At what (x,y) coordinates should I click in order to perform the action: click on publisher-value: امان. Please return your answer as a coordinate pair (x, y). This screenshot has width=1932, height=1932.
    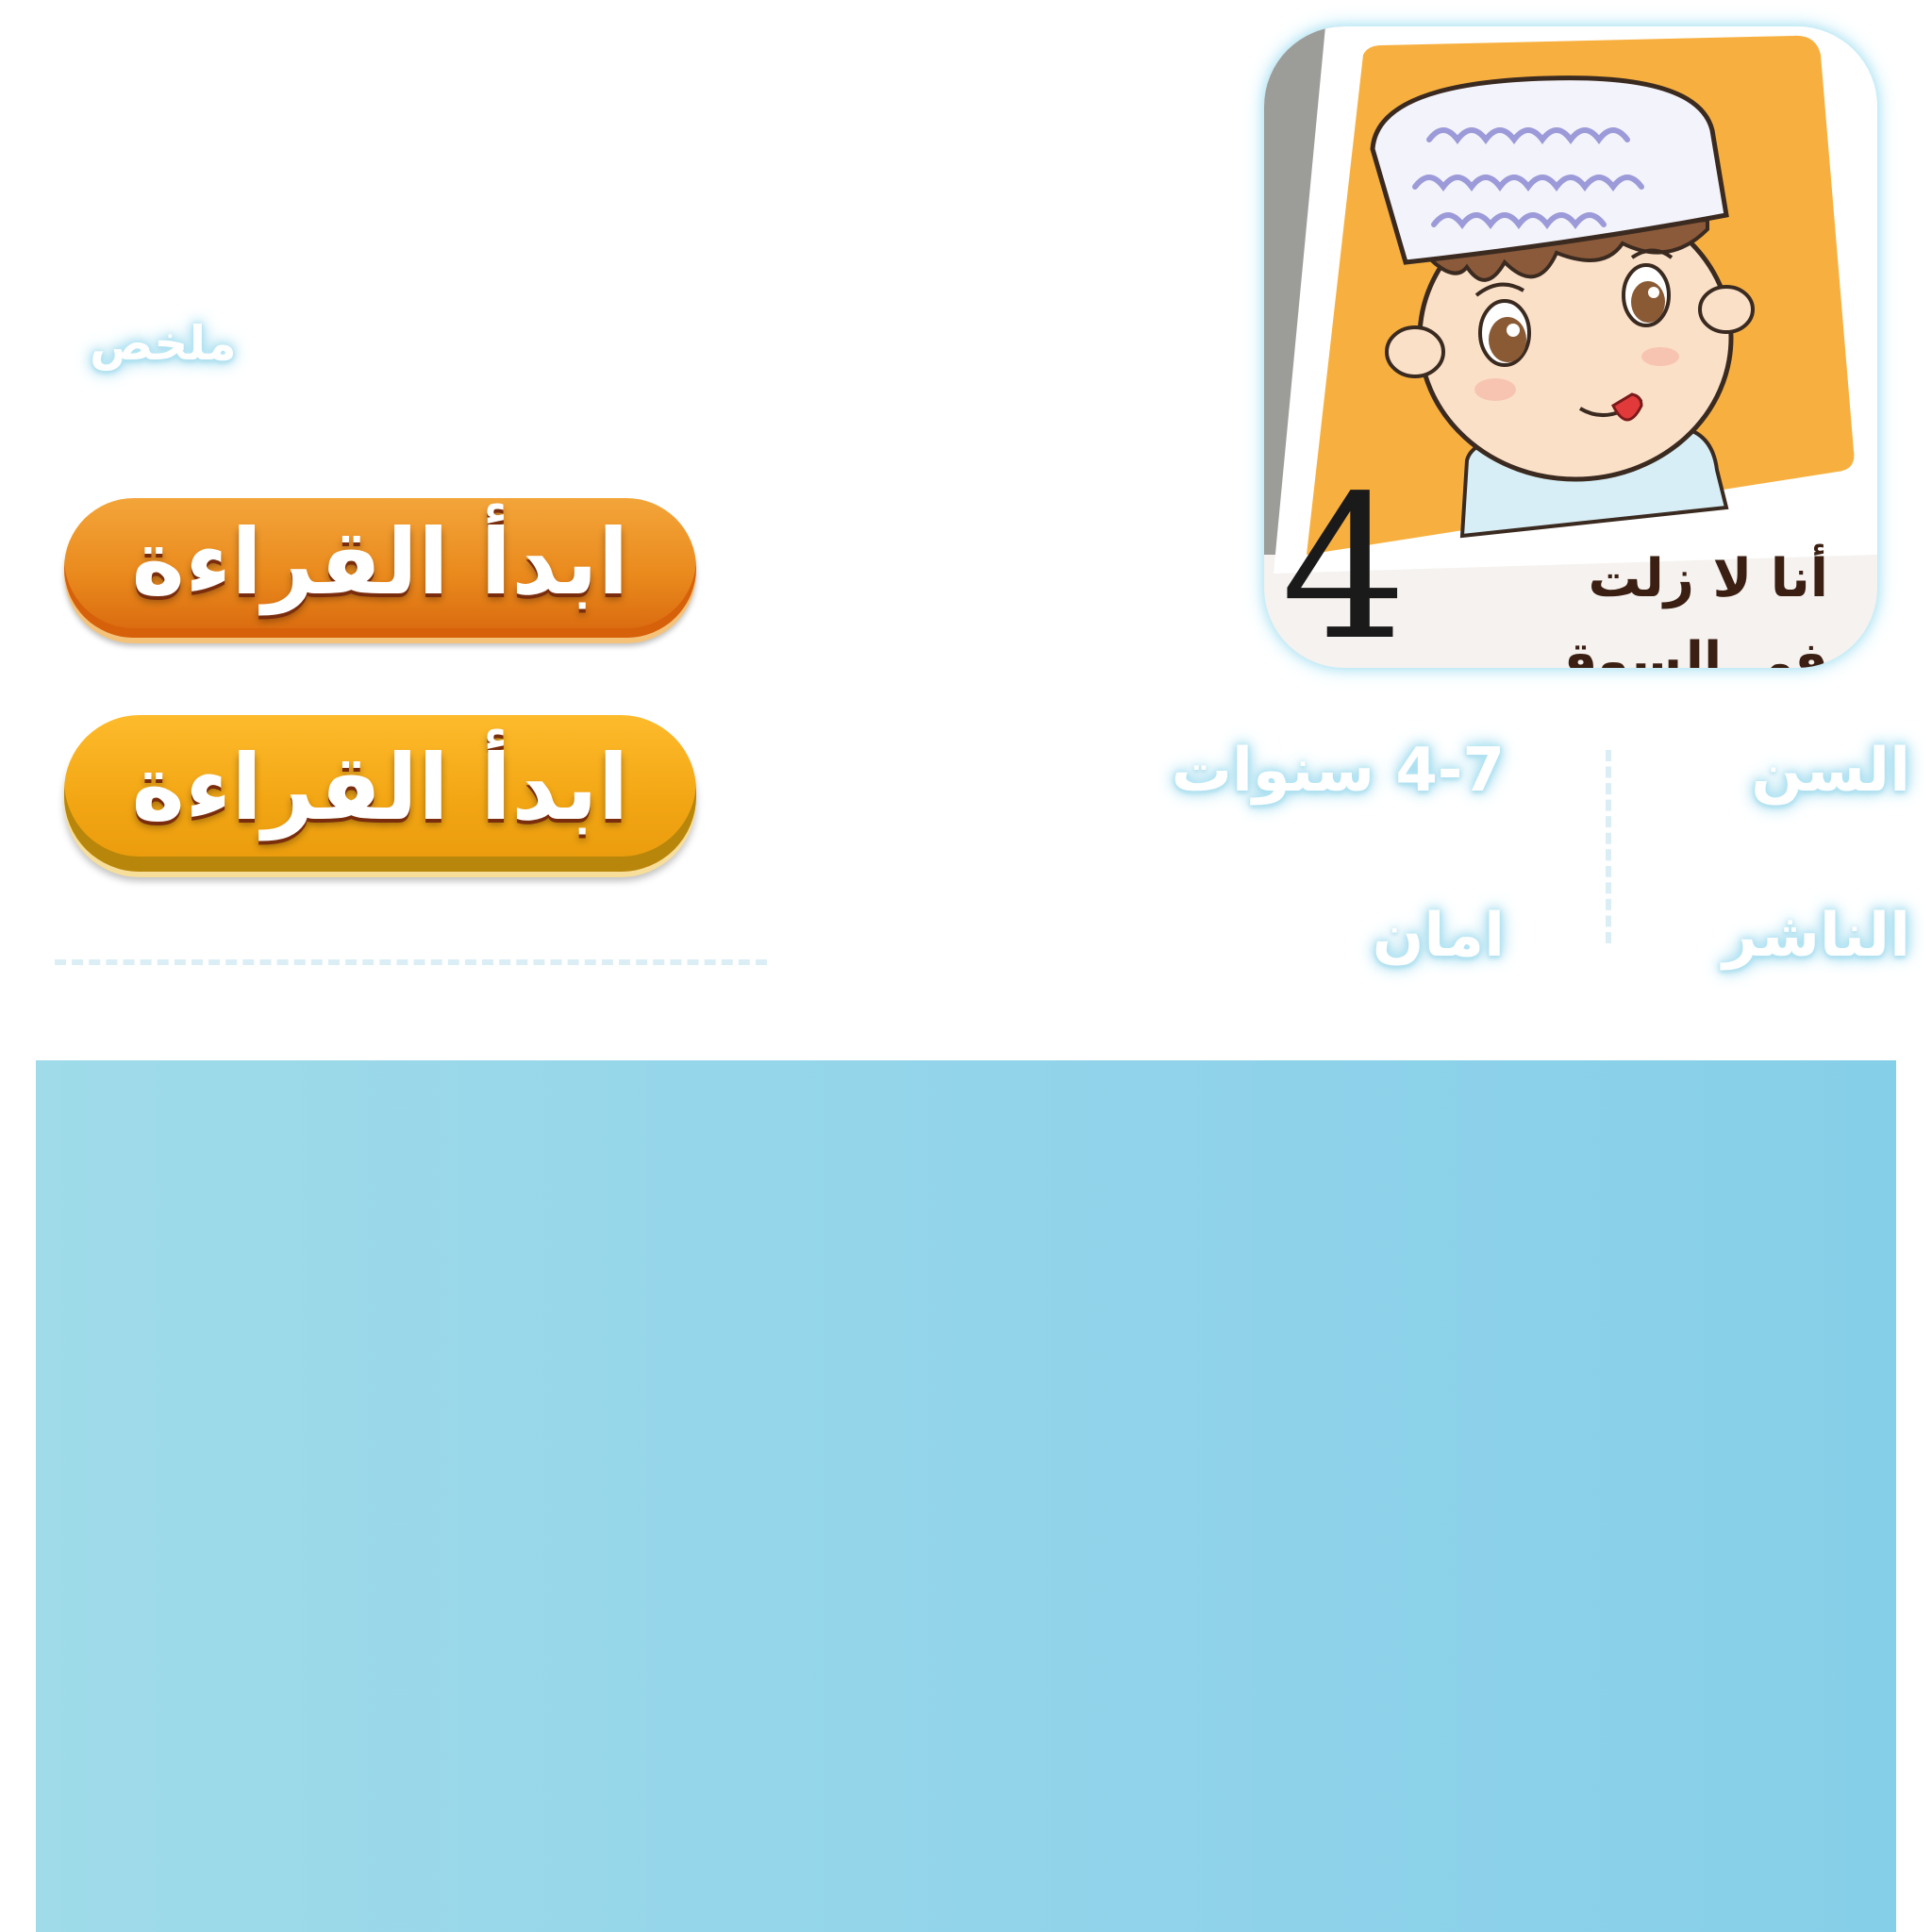
    Looking at the image, I should click on (1439, 936).